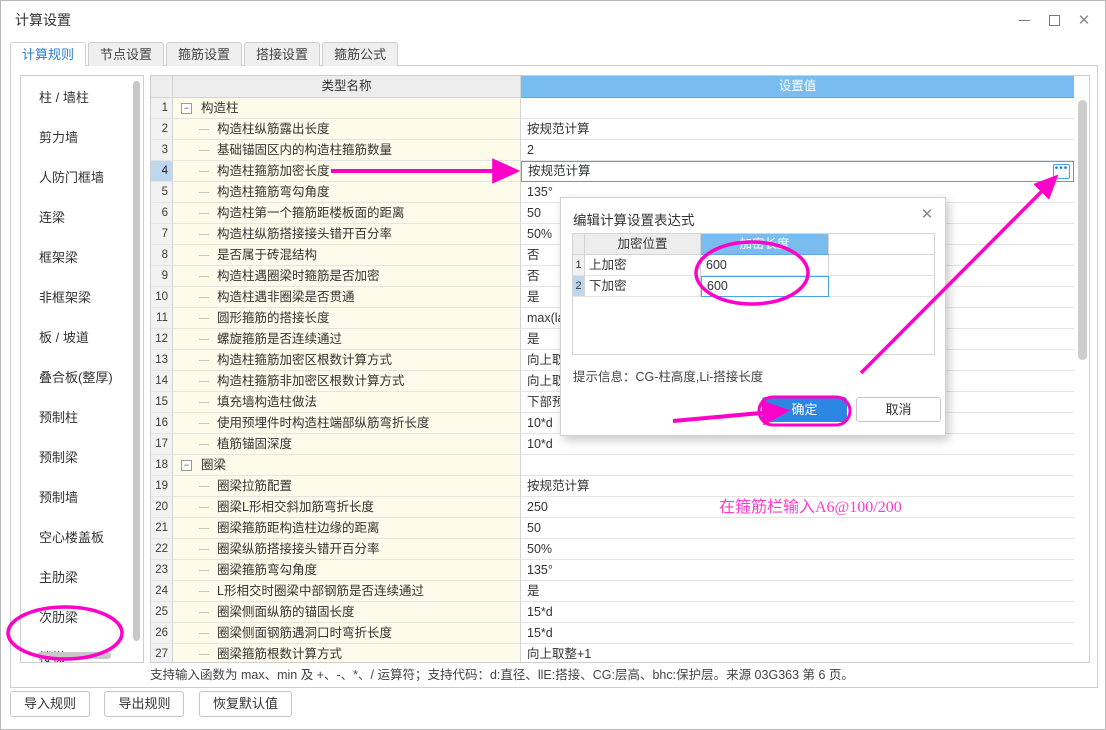 The image size is (1106, 730). I want to click on row-setting-value-cell: 50, so click(797, 528).